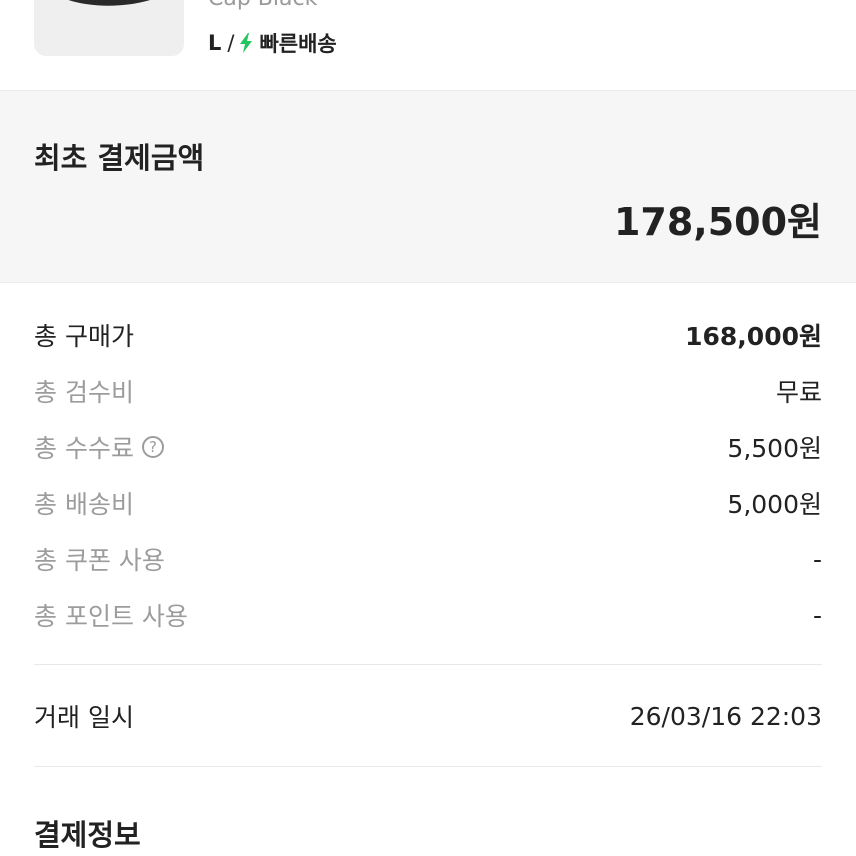 This screenshot has width=856, height=856. What do you see at coordinates (152, 447) in the screenshot?
I see `question-circle-icon: ?` at bounding box center [152, 447].